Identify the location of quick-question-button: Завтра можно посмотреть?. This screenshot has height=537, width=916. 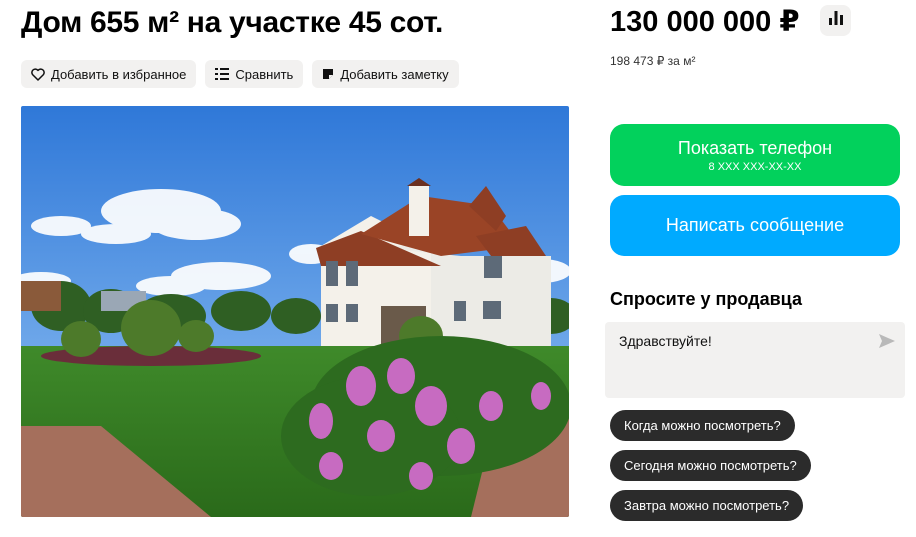
(707, 505).